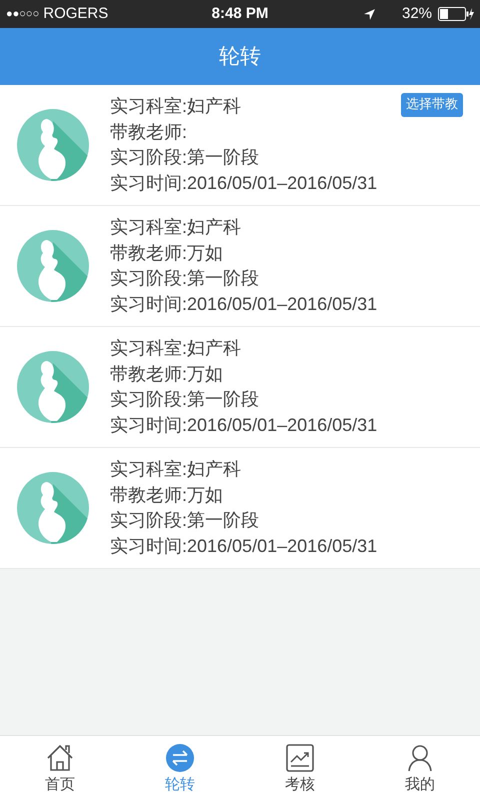  What do you see at coordinates (300, 758) in the screenshot?
I see `chart-icon` at bounding box center [300, 758].